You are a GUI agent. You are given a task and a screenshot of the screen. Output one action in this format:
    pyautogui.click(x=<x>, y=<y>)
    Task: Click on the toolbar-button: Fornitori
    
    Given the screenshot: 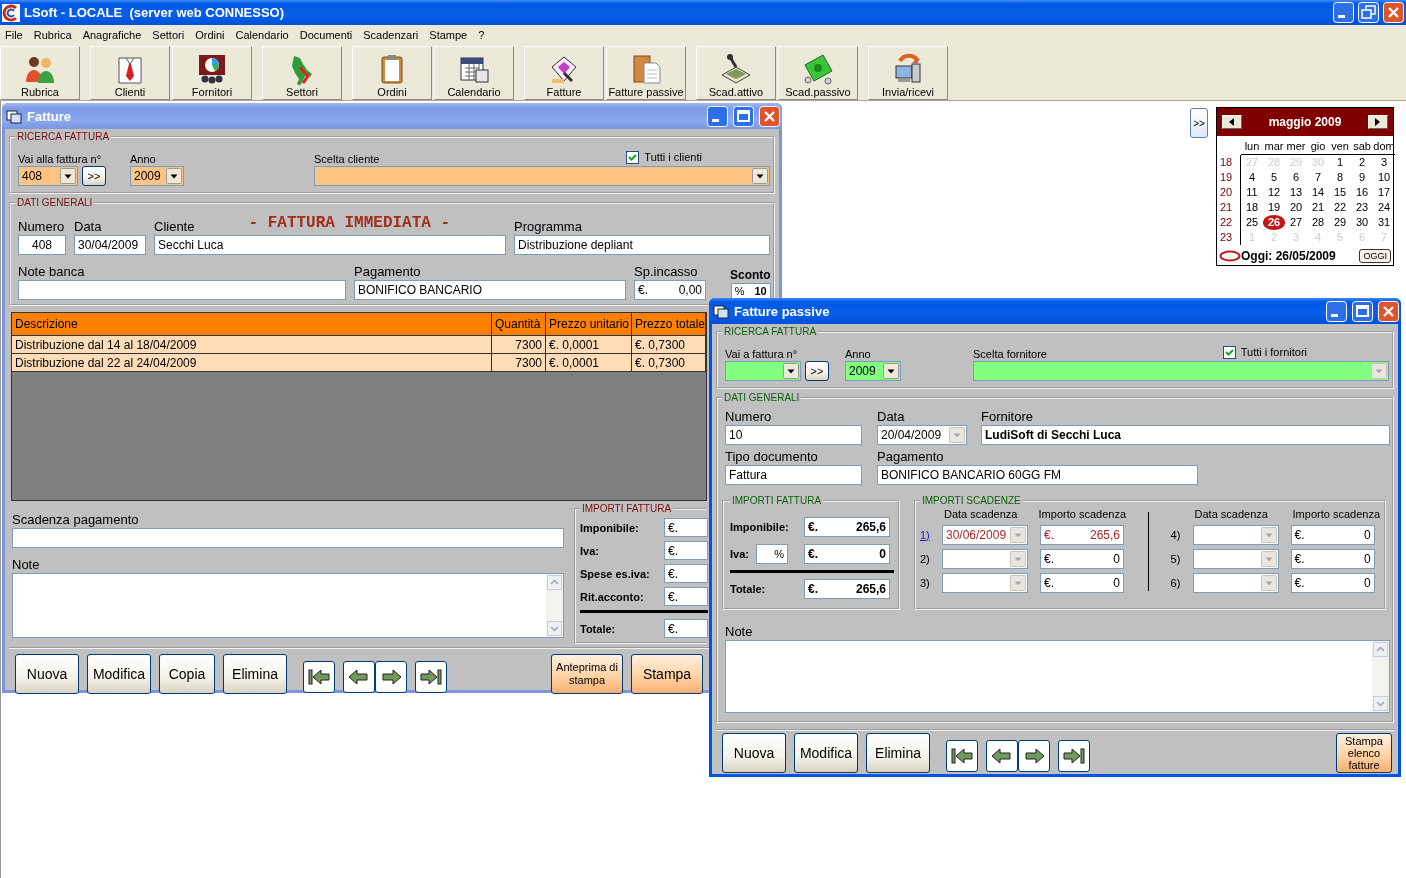 What is the action you would take?
    pyautogui.click(x=212, y=73)
    